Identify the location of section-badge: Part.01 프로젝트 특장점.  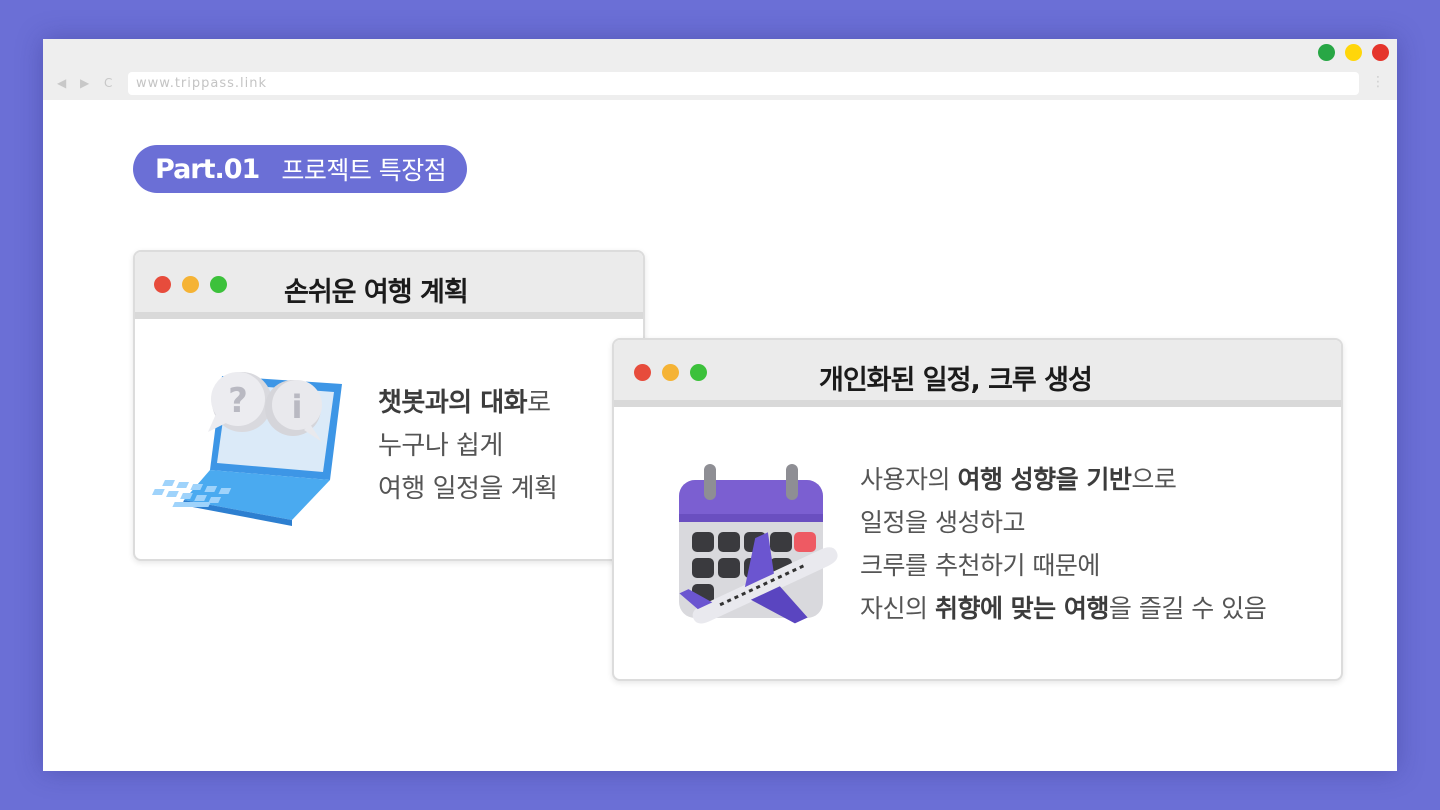
(300, 169).